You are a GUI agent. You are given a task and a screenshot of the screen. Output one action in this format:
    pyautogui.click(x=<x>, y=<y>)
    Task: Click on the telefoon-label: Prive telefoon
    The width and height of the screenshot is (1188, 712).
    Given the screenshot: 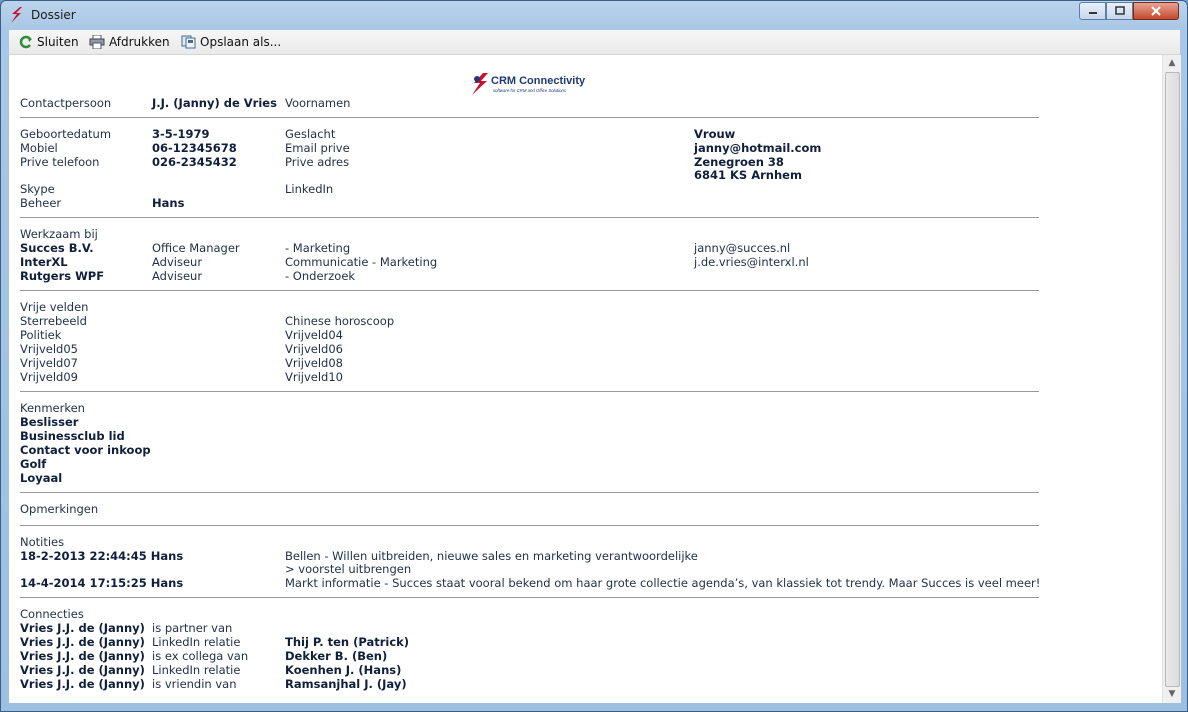 What is the action you would take?
    pyautogui.click(x=60, y=162)
    